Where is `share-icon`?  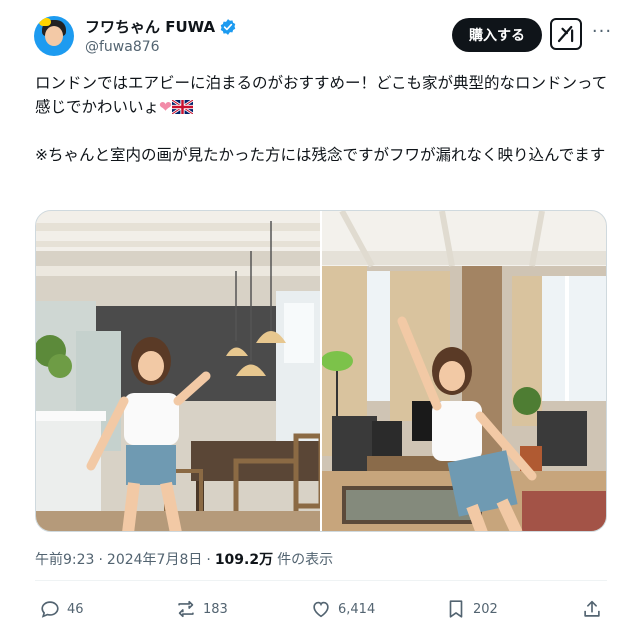
share-icon is located at coordinates (592, 608).